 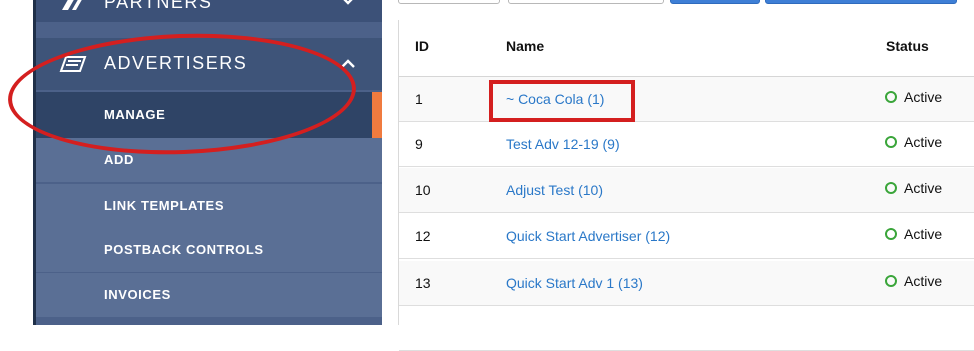 What do you see at coordinates (562, 101) in the screenshot?
I see `annotation-rectangle` at bounding box center [562, 101].